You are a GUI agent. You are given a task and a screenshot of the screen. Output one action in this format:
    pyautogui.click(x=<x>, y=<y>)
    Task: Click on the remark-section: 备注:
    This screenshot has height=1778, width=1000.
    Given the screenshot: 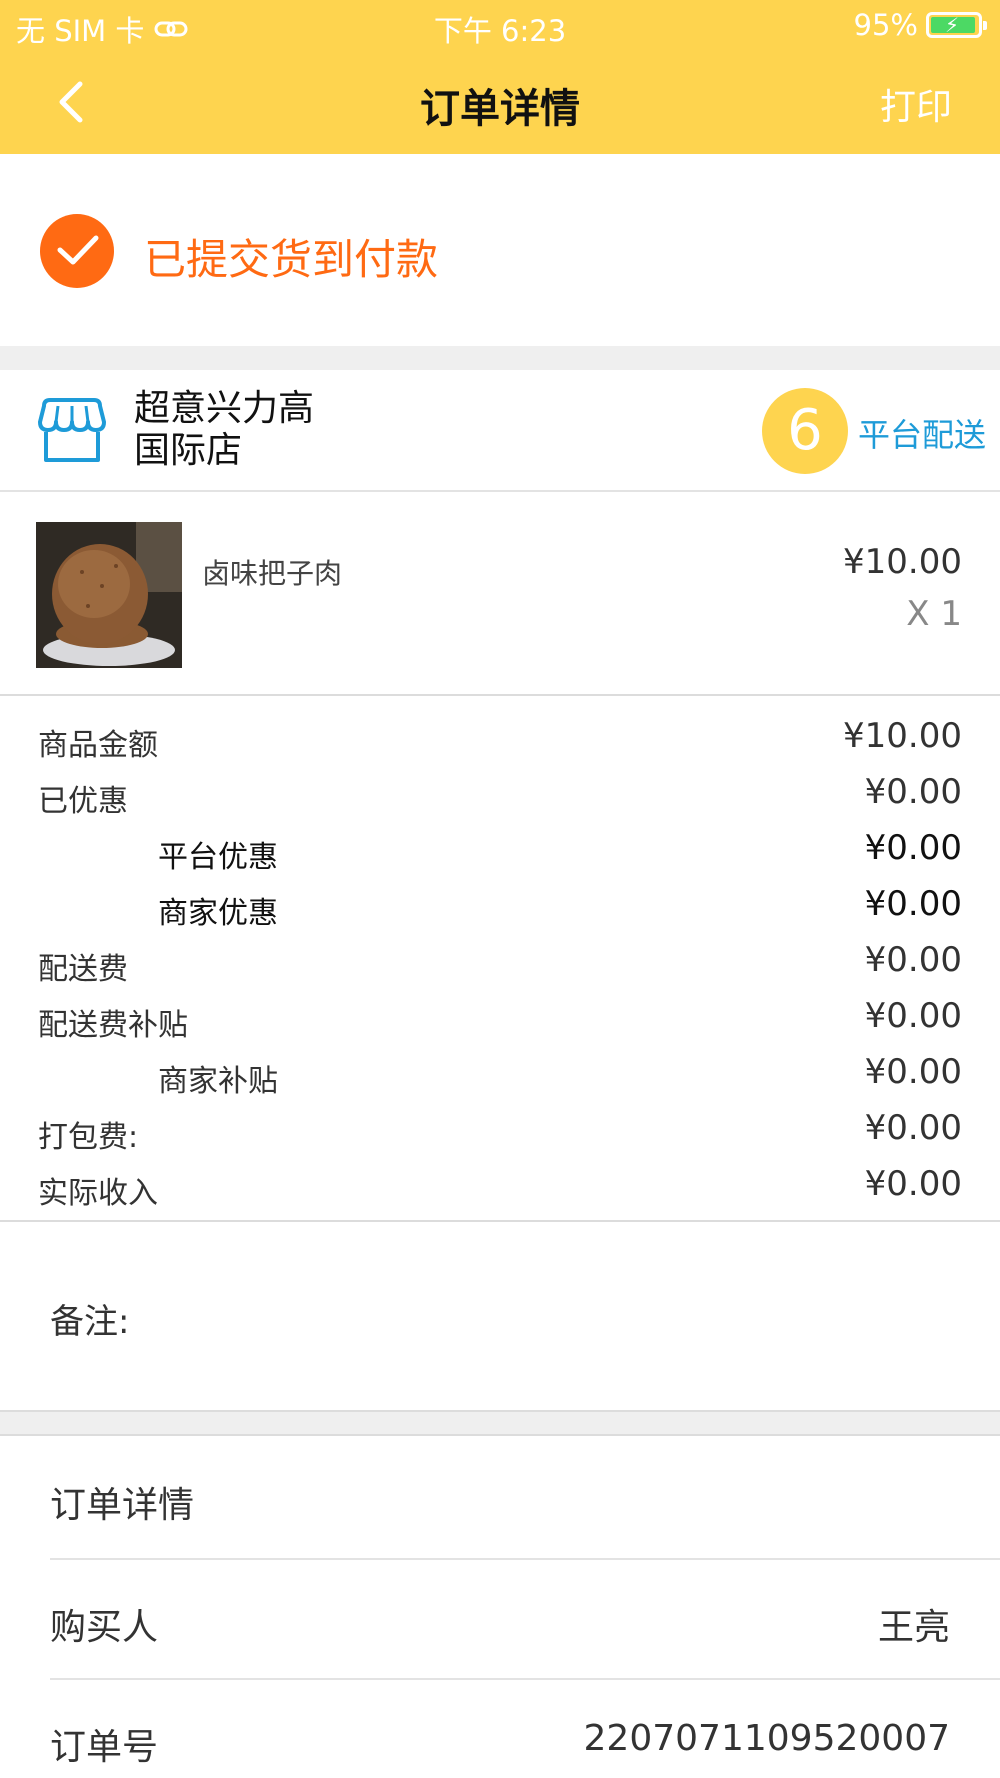 What is the action you would take?
    pyautogui.click(x=500, y=1317)
    